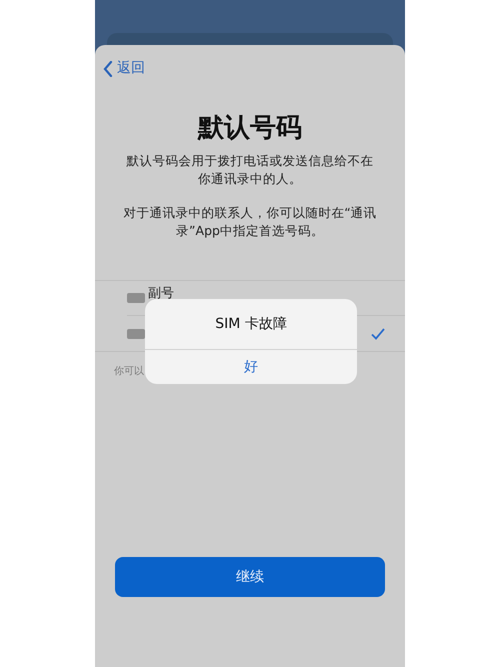  Describe the element at coordinates (250, 170) in the screenshot. I see `description-text: 默认号码会用于拨打电话或发送信息给不在你通讯录中的人。` at that location.